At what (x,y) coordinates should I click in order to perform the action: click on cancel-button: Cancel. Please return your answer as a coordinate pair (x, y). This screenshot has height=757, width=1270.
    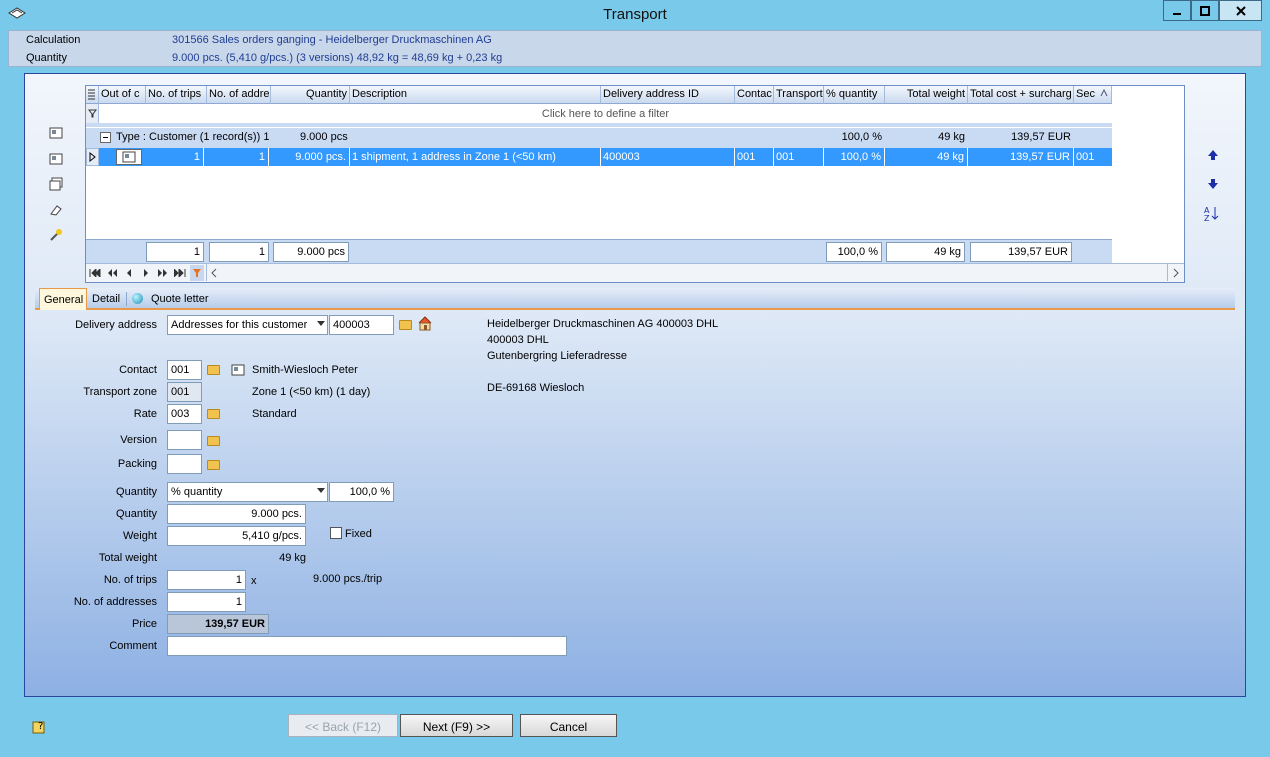
    Looking at the image, I should click on (568, 725).